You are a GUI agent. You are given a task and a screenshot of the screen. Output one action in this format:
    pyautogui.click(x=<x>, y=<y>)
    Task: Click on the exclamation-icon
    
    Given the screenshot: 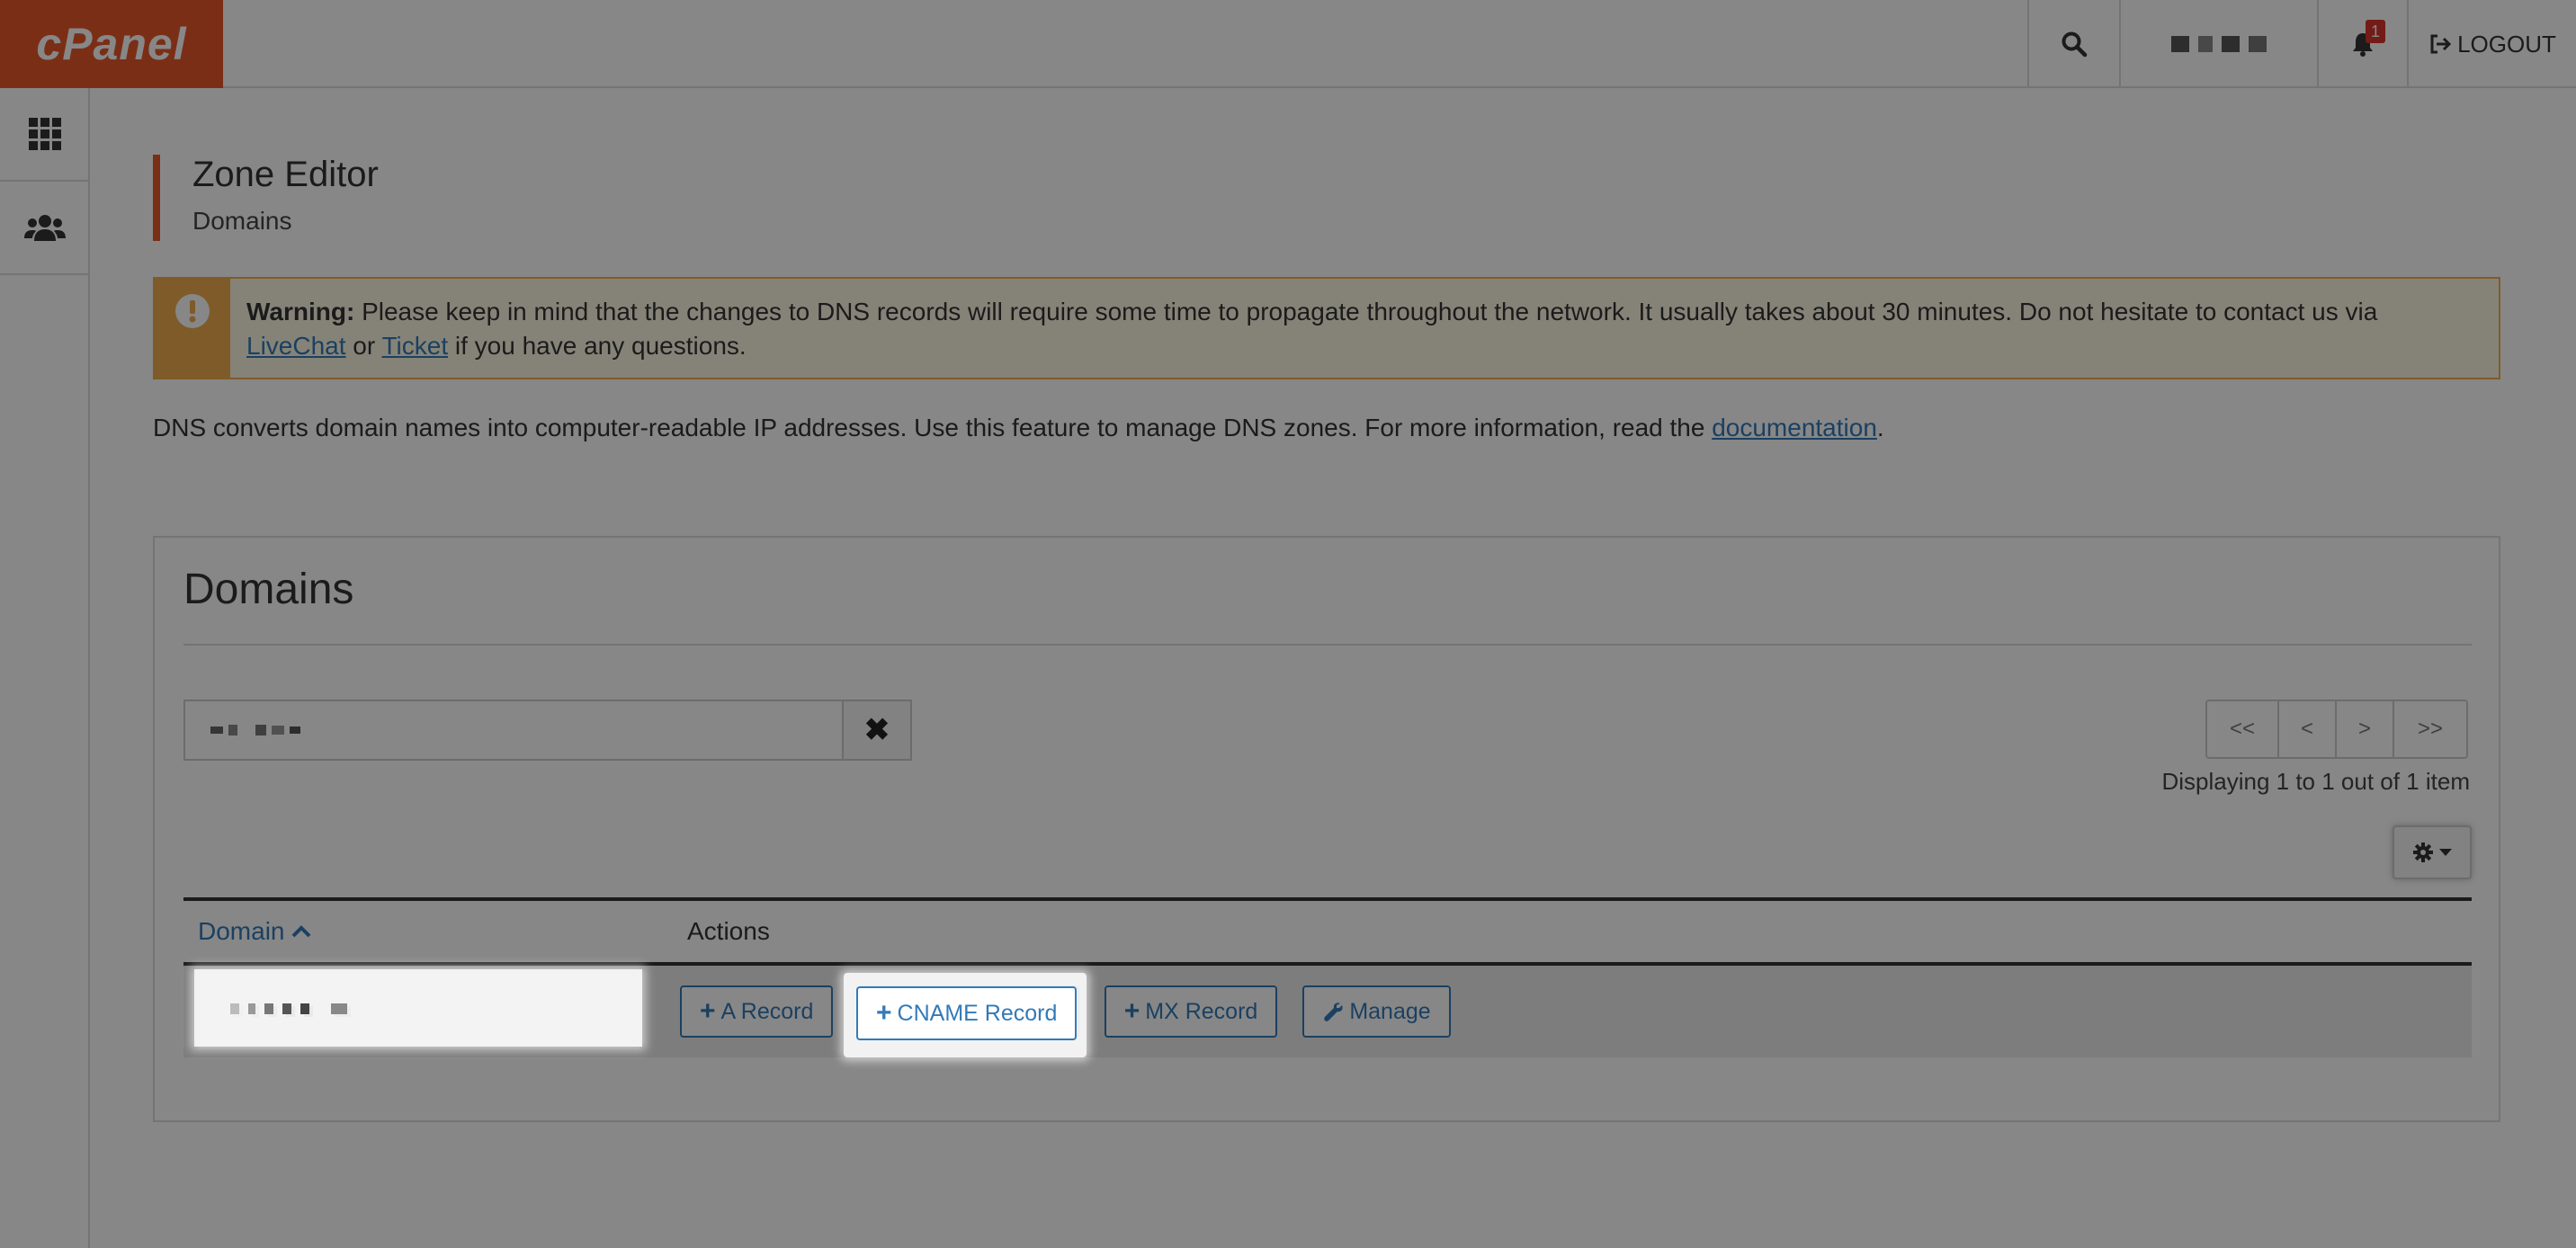 What is the action you would take?
    pyautogui.click(x=192, y=311)
    